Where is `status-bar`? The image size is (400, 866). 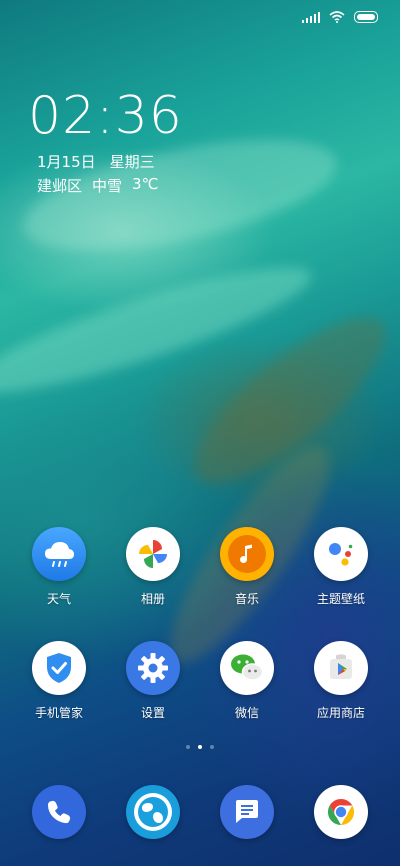 status-bar is located at coordinates (340, 17).